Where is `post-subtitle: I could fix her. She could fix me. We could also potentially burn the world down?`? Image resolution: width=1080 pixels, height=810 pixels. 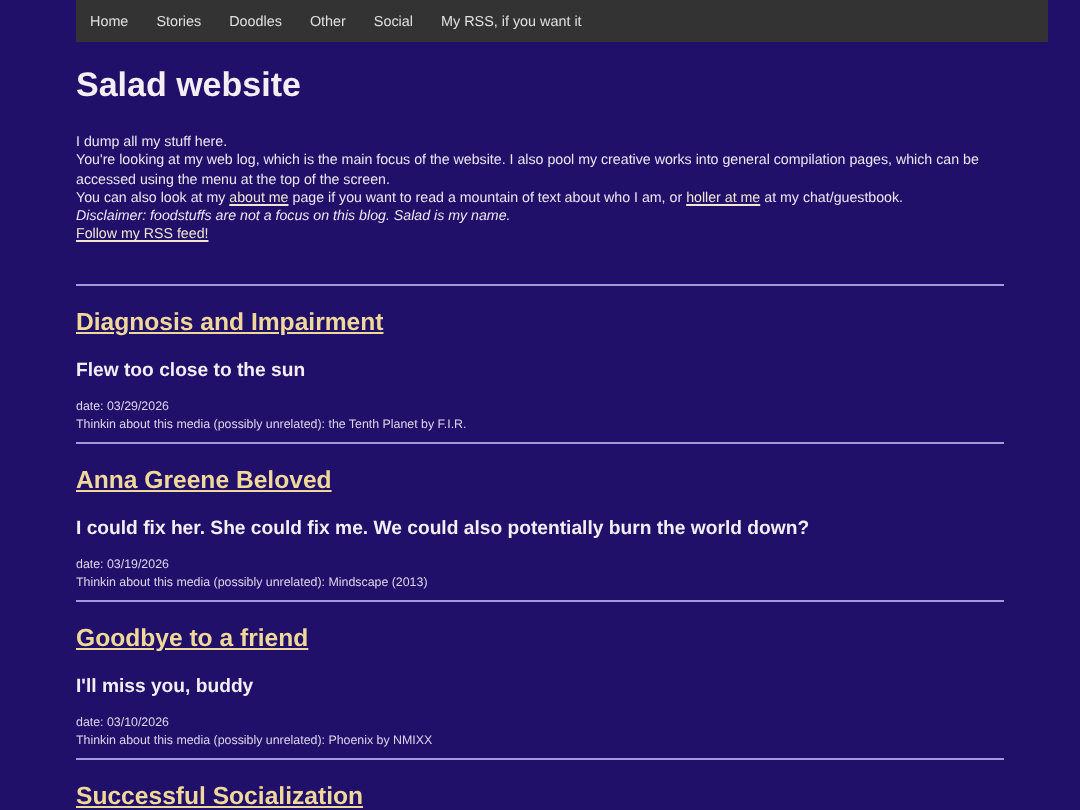 post-subtitle: I could fix her. She could fix me. We could also potentially burn the world down? is located at coordinates (444, 528).